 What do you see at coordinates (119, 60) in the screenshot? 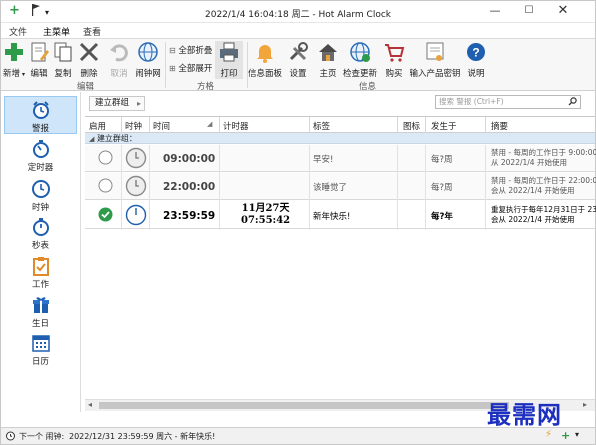
I see `cancel-button: 取消` at bounding box center [119, 60].